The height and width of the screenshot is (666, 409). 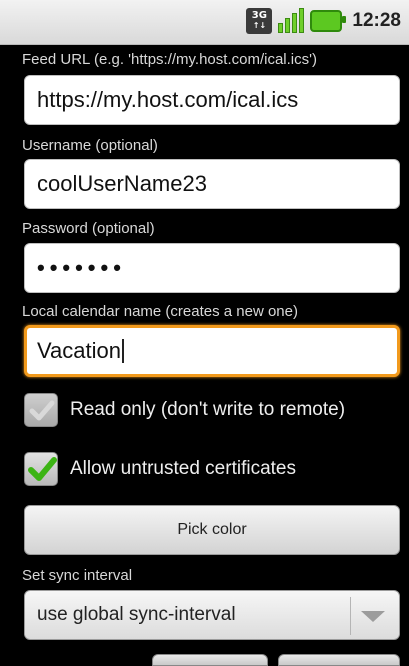 What do you see at coordinates (81, 267) in the screenshot?
I see `password-value: •••••••` at bounding box center [81, 267].